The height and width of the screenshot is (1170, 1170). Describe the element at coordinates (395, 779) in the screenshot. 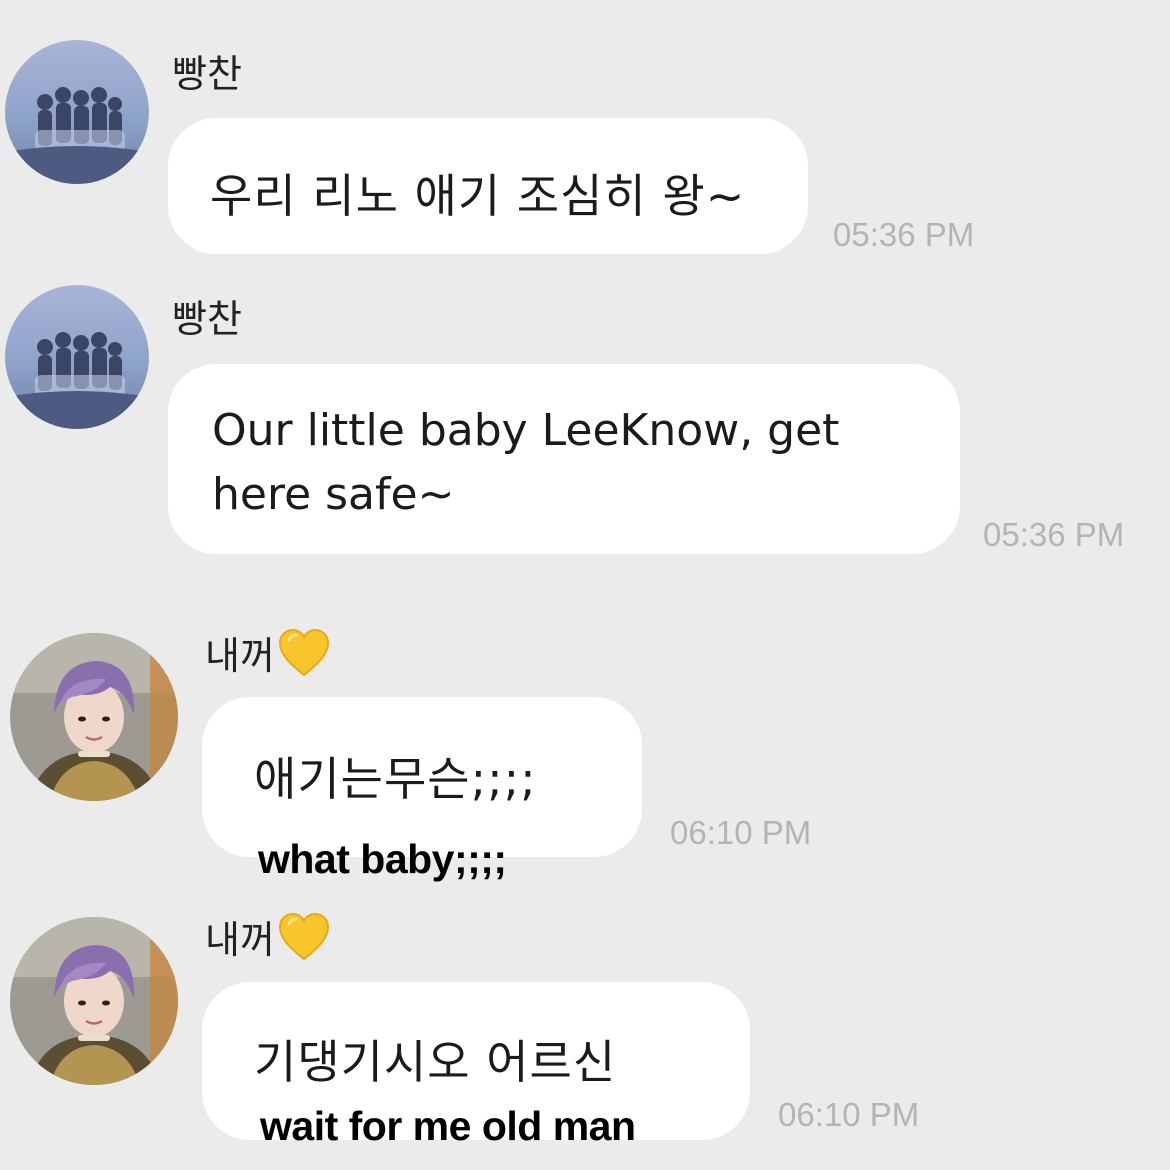

I see `message-text: 애기는무슨;;;;` at that location.